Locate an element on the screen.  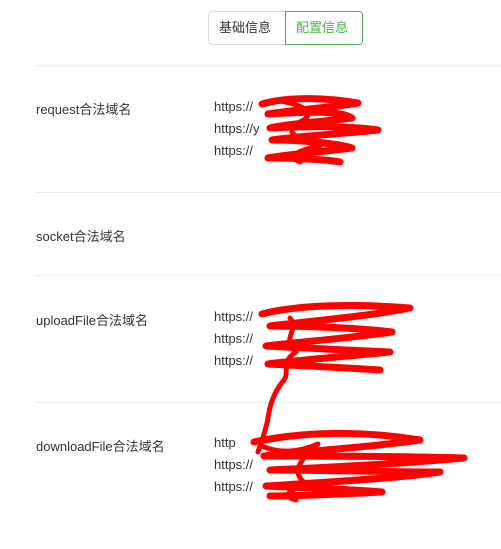
request-domain-list: https:// https://y https:// is located at coordinates (237, 129).